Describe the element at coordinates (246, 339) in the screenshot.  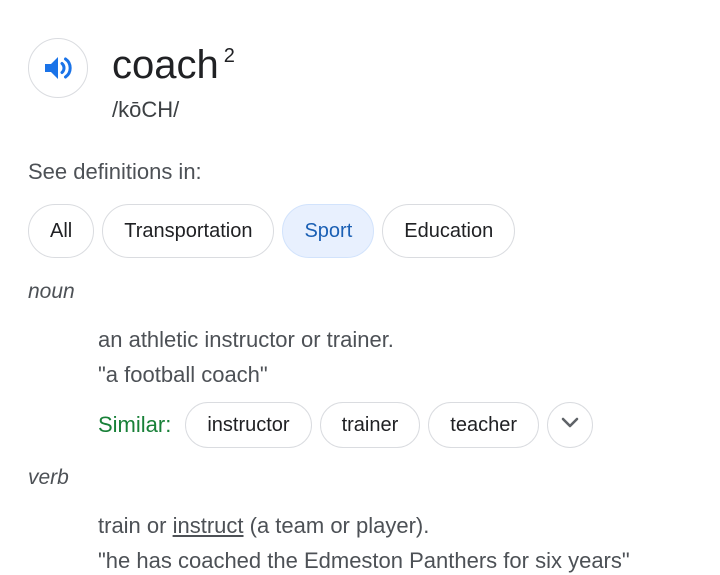
I see `noun-definition: an athletic instructor or trainer.` at that location.